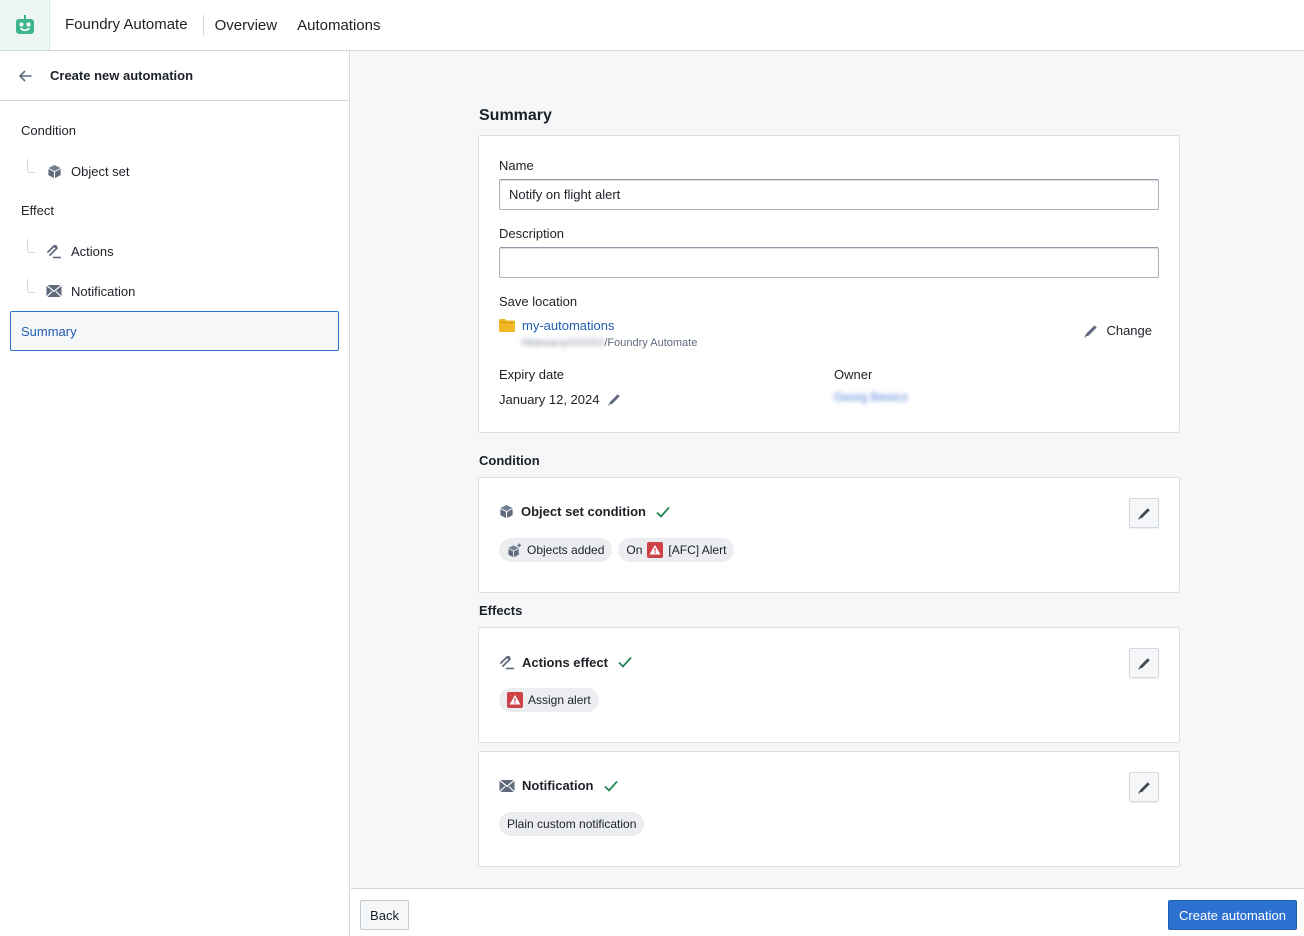  I want to click on edit-notification-button, so click(1144, 787).